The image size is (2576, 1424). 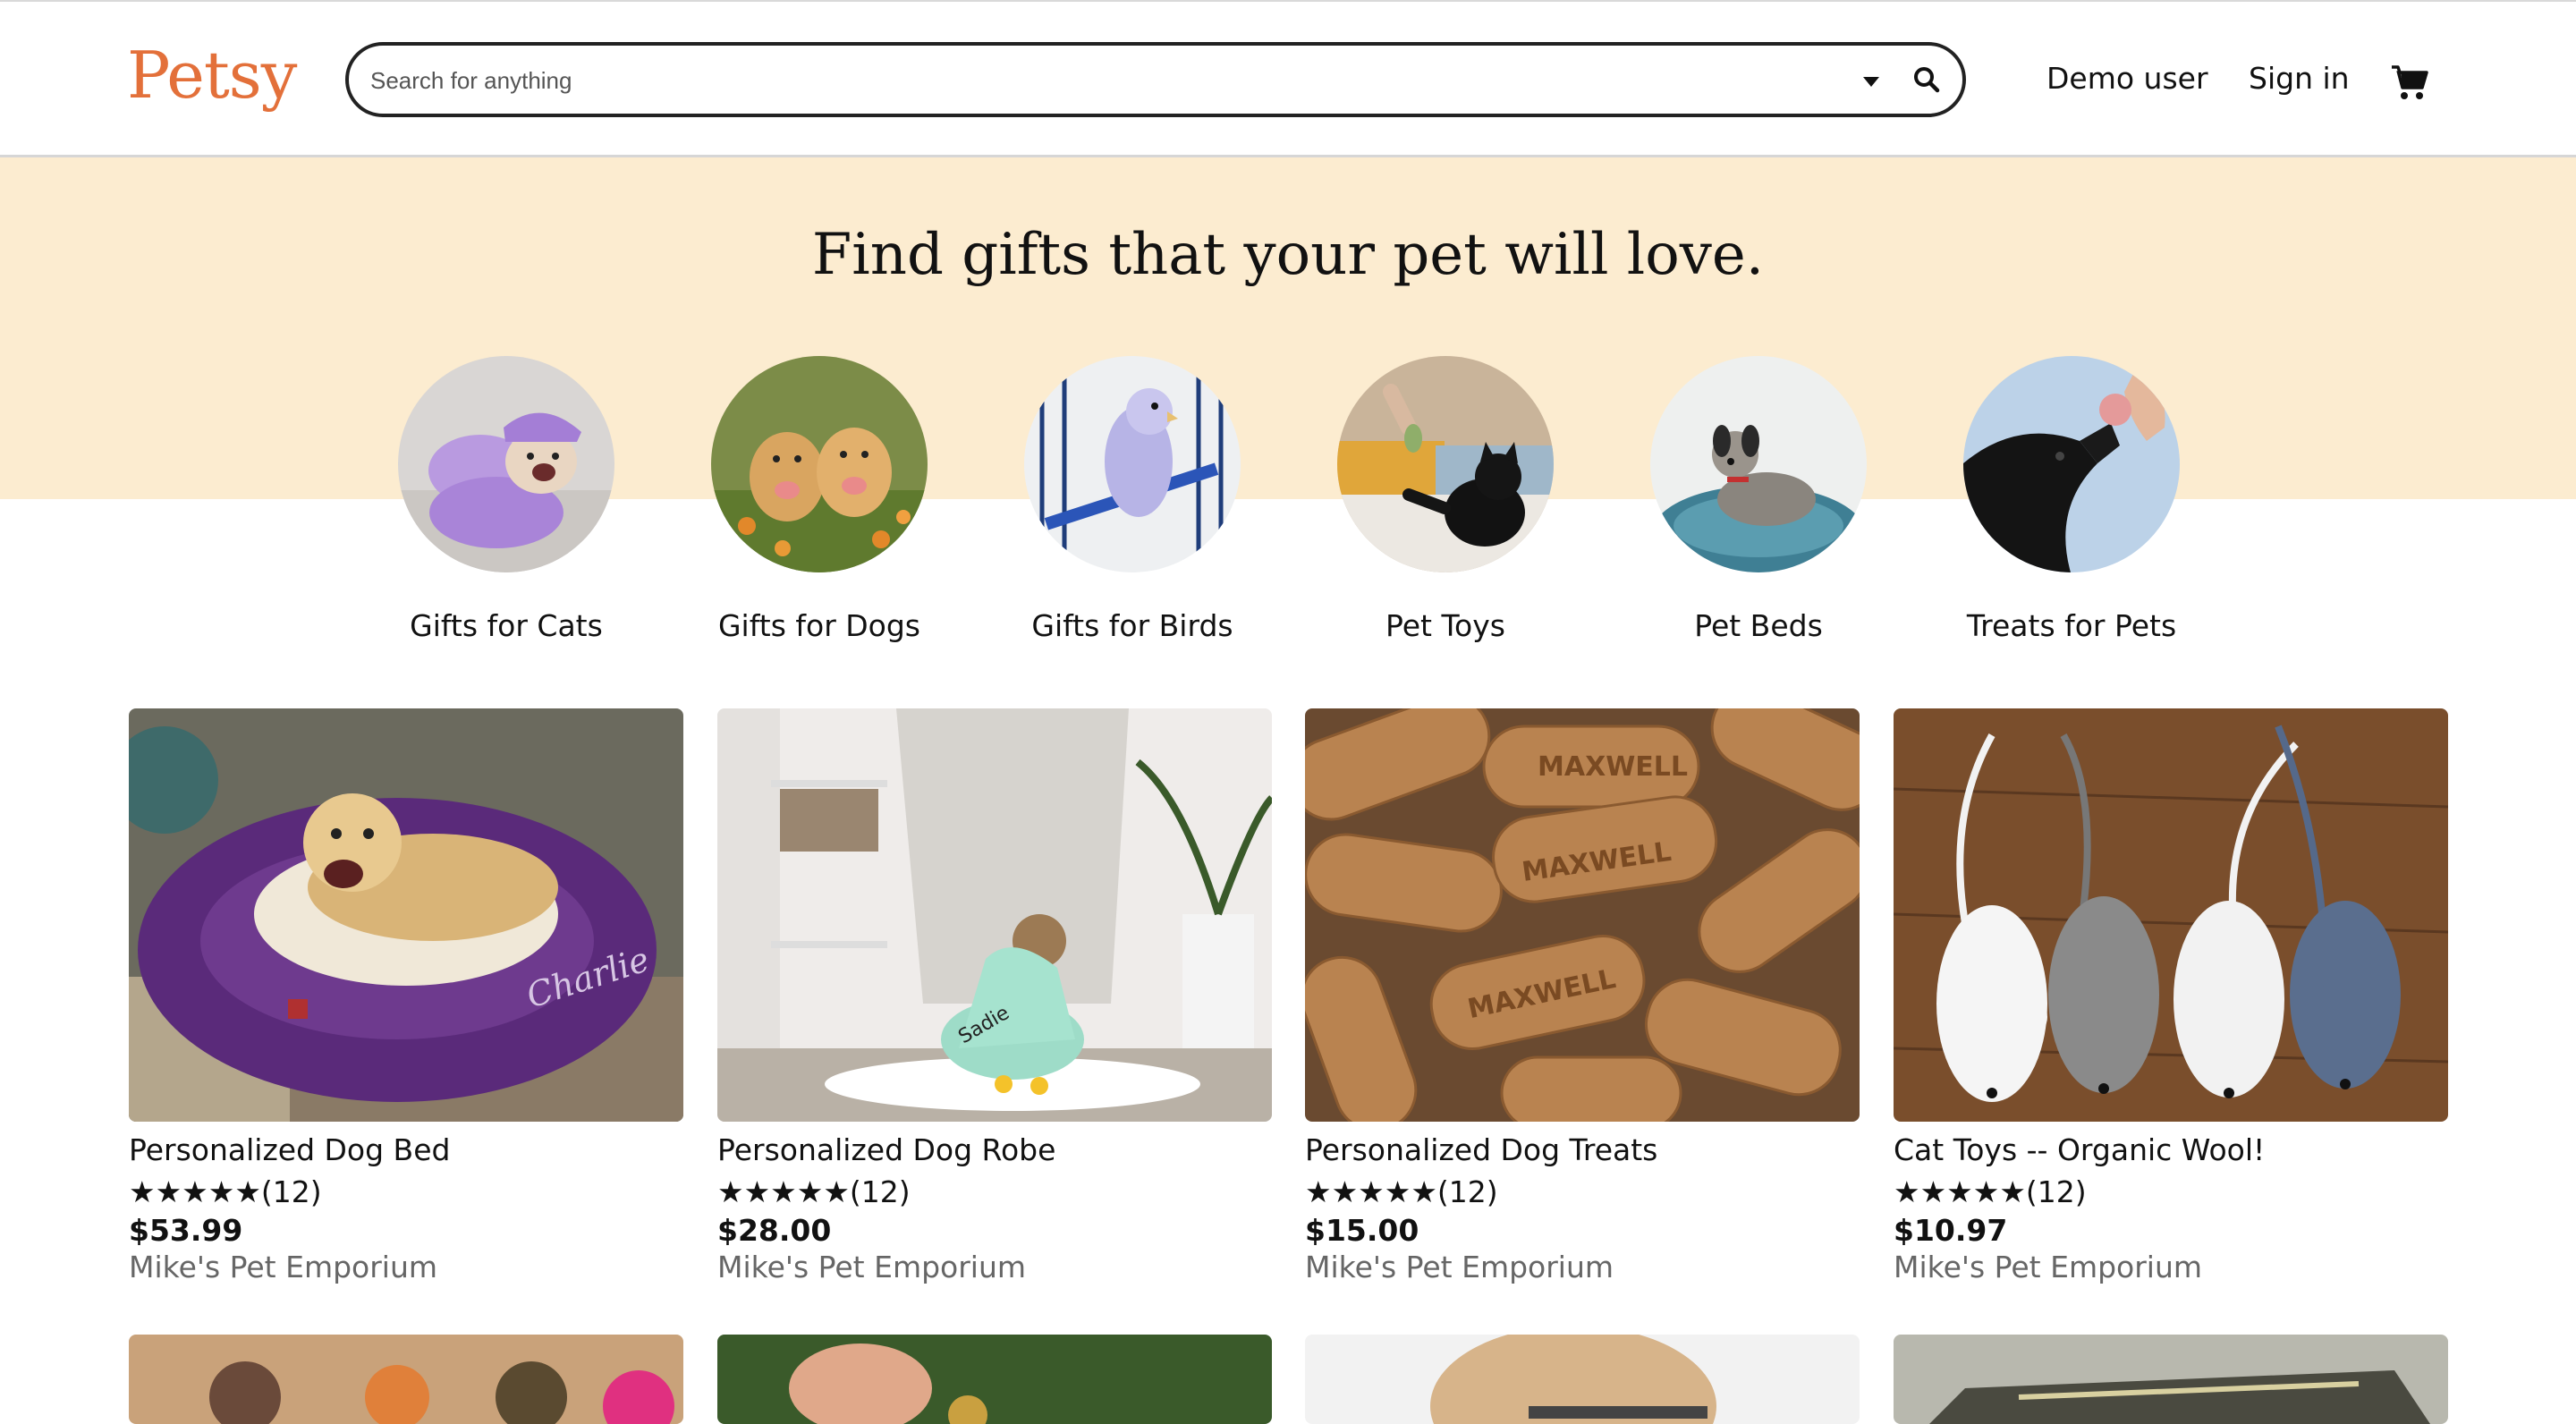 I want to click on product-price: $28.00, so click(x=774, y=1230).